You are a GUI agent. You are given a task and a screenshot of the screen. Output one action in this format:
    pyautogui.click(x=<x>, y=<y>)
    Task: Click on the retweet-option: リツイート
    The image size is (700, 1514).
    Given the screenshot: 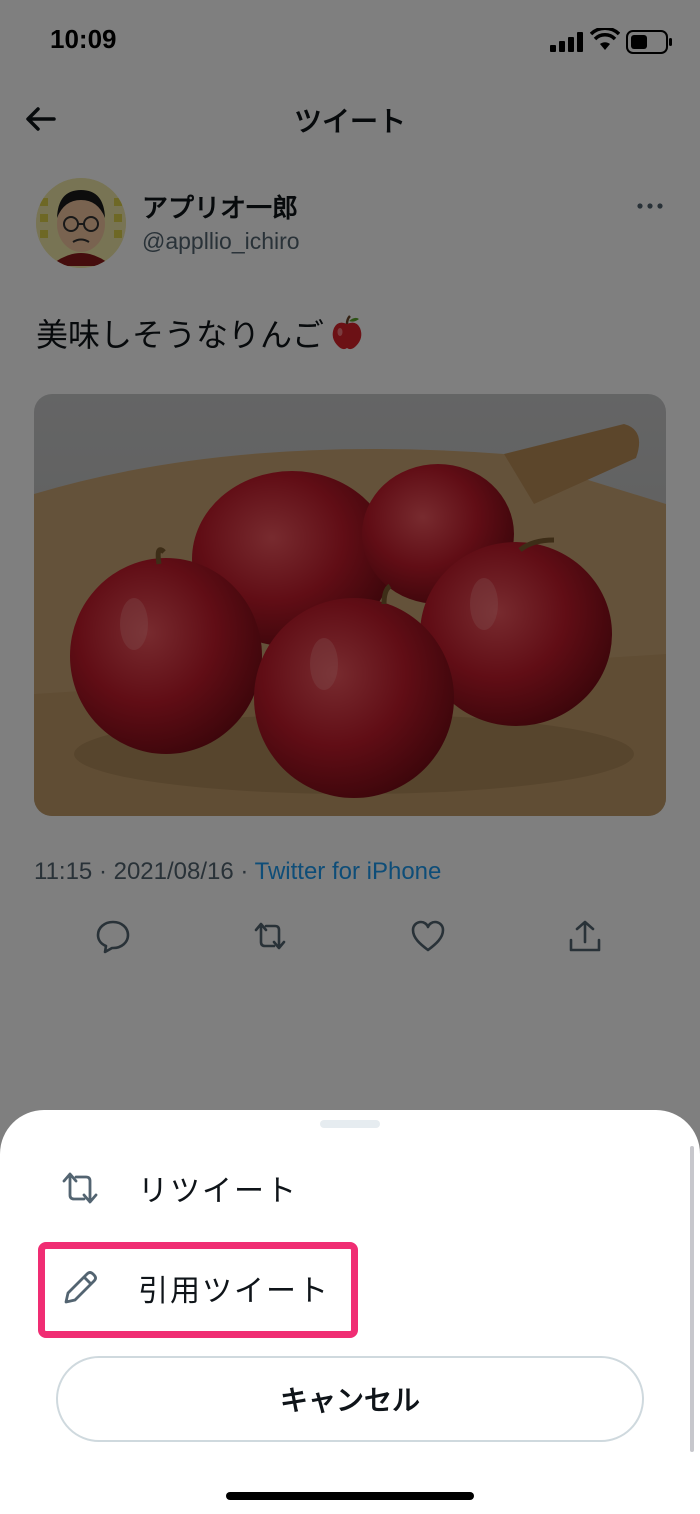 What is the action you would take?
    pyautogui.click(x=350, y=1188)
    